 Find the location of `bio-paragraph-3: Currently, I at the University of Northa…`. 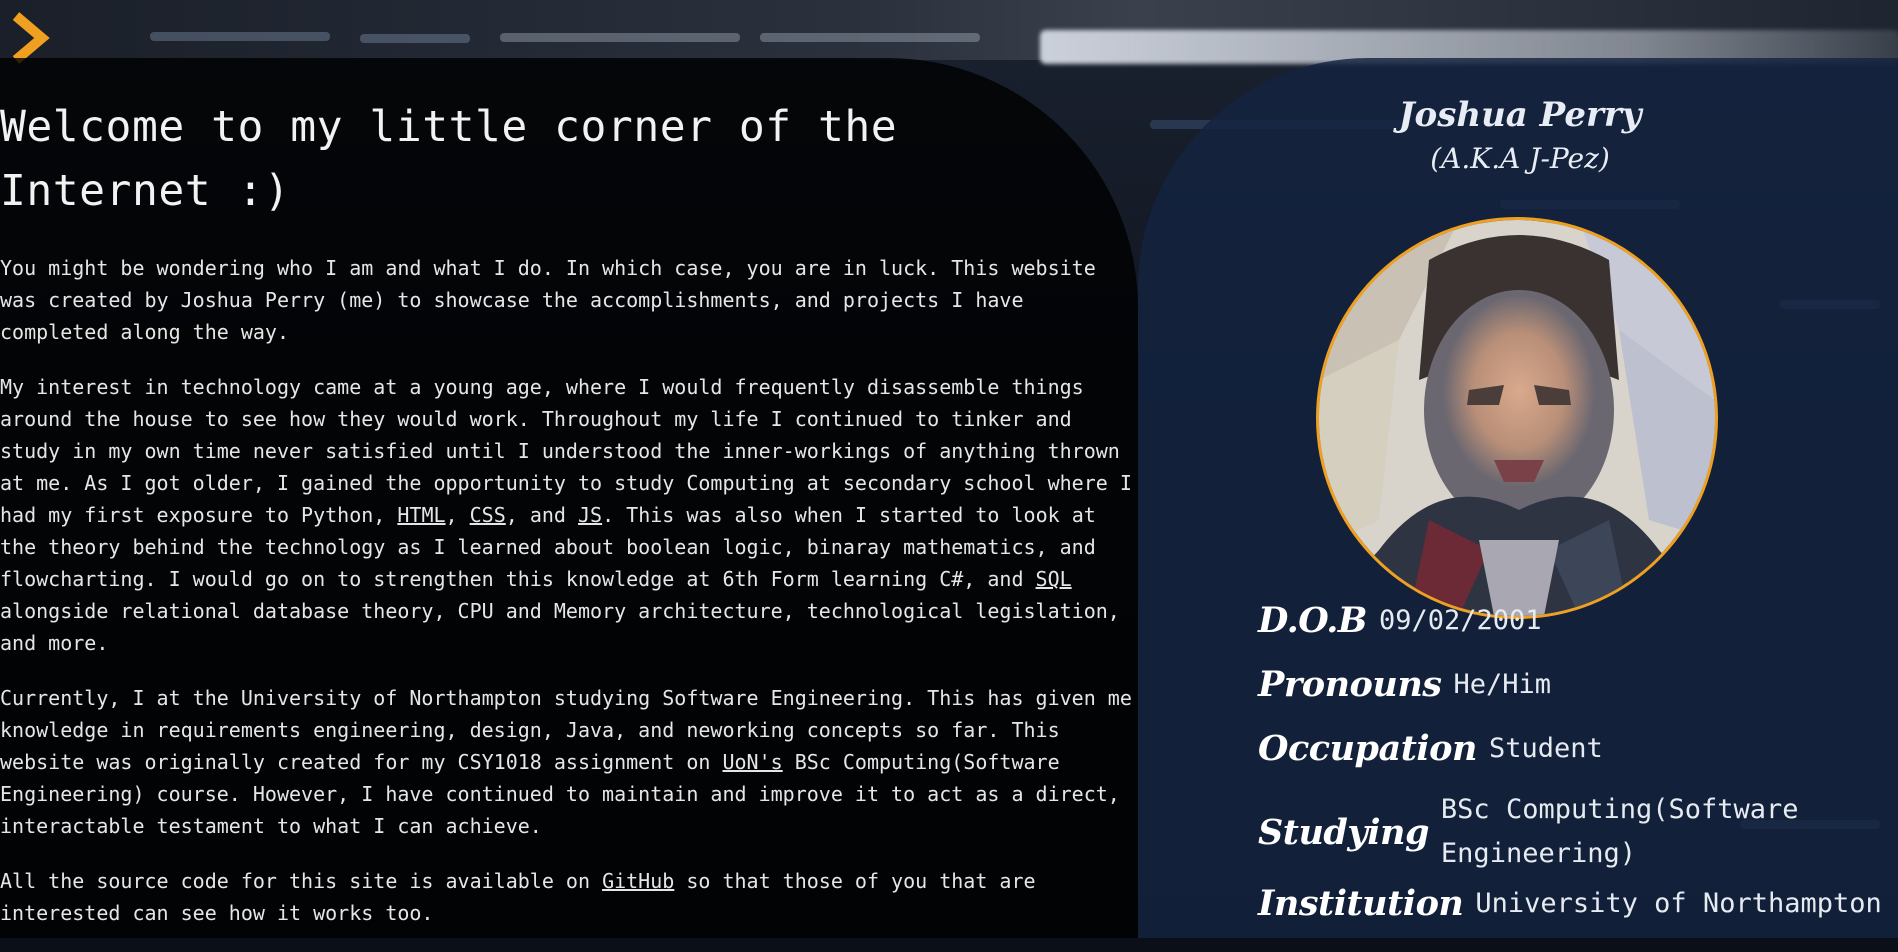

bio-paragraph-3: Currently, I at the University of Northa… is located at coordinates (566, 762).